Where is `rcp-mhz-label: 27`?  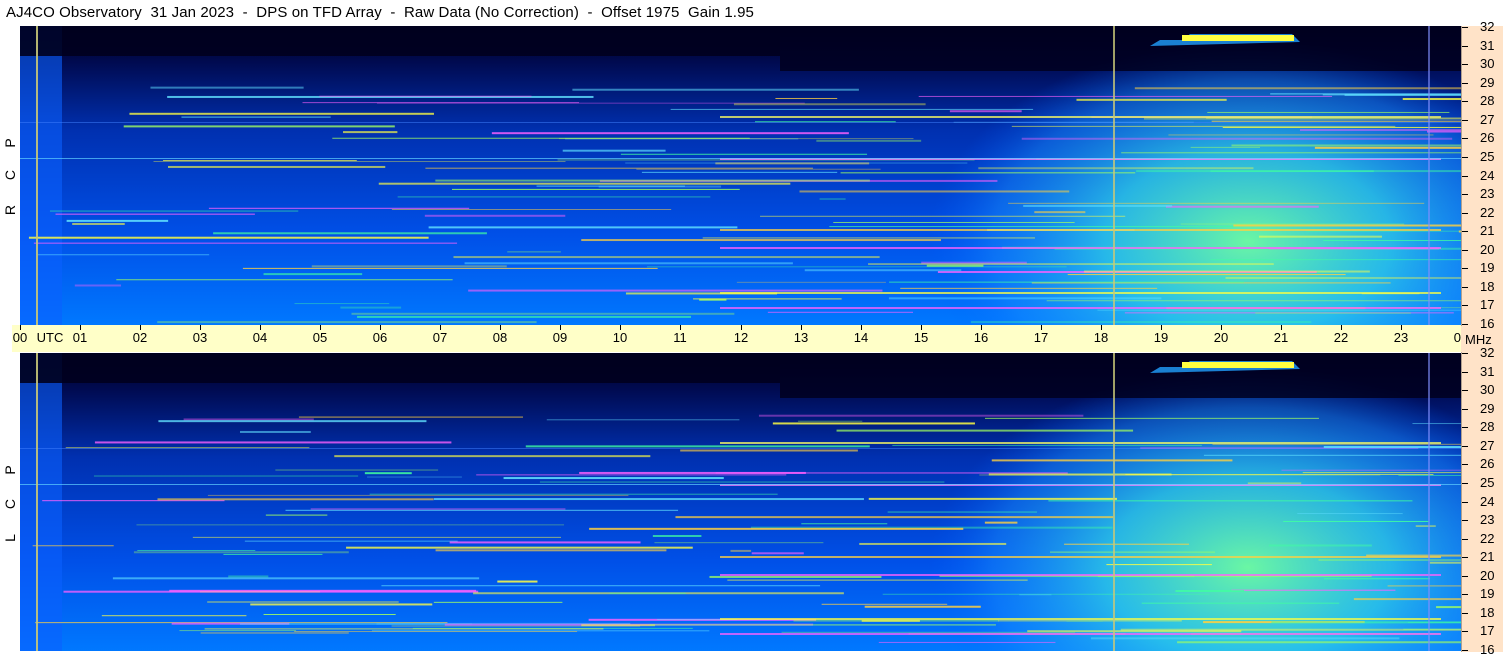 rcp-mhz-label: 27 is located at coordinates (1487, 119).